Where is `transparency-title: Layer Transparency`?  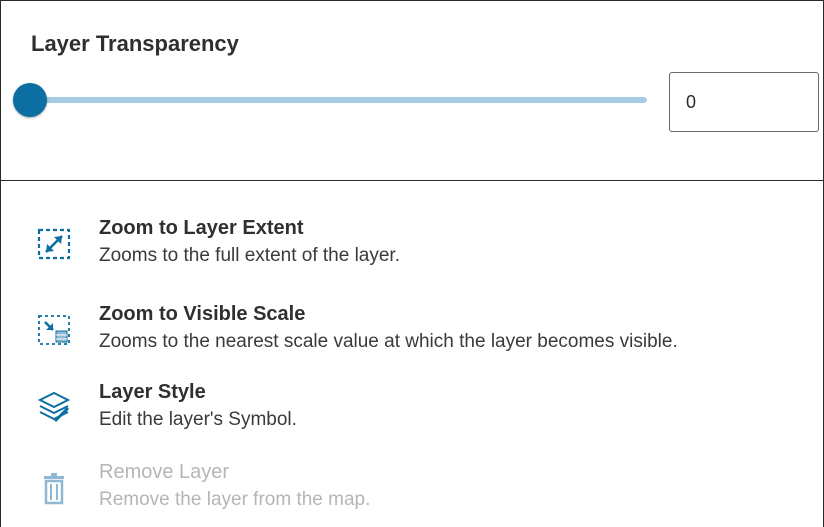 transparency-title: Layer Transparency is located at coordinates (135, 43).